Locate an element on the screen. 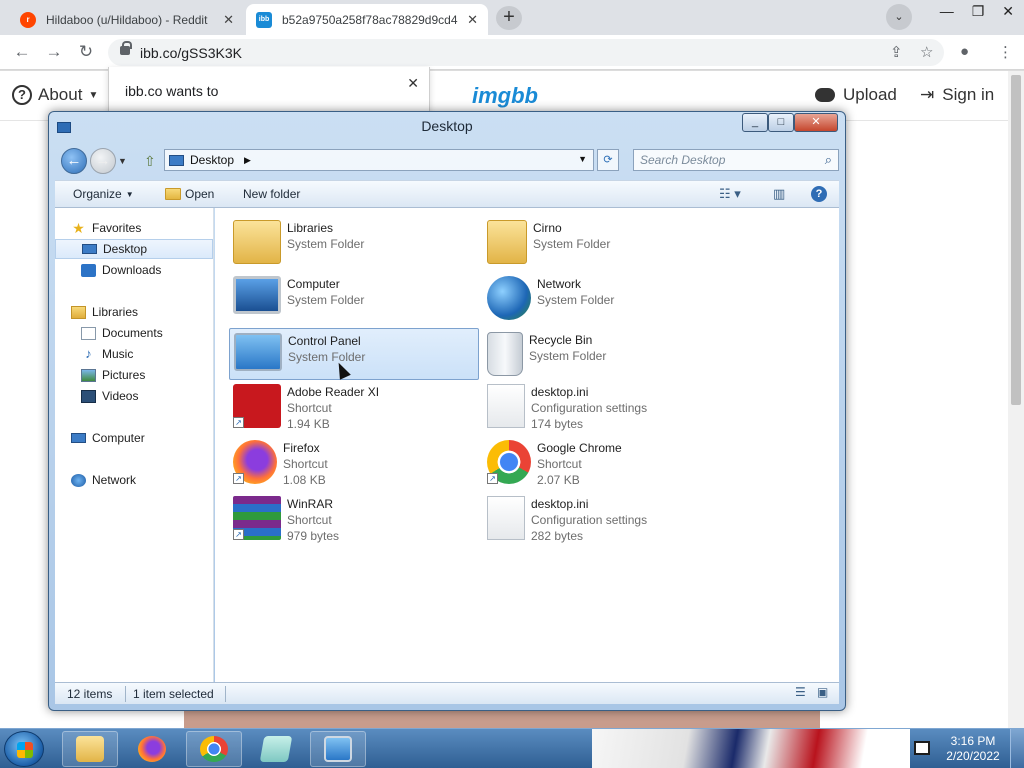 This screenshot has height=768, width=1024. status-bar: 12 items 1 item selected ☰ ▣ is located at coordinates (447, 693).